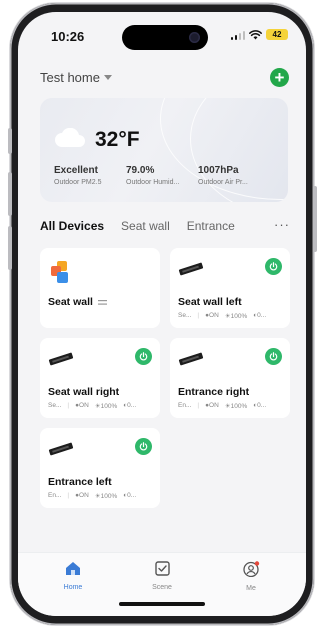  Describe the element at coordinates (145, 226) in the screenshot. I see `tab-seat-wall: Seat wall` at that location.